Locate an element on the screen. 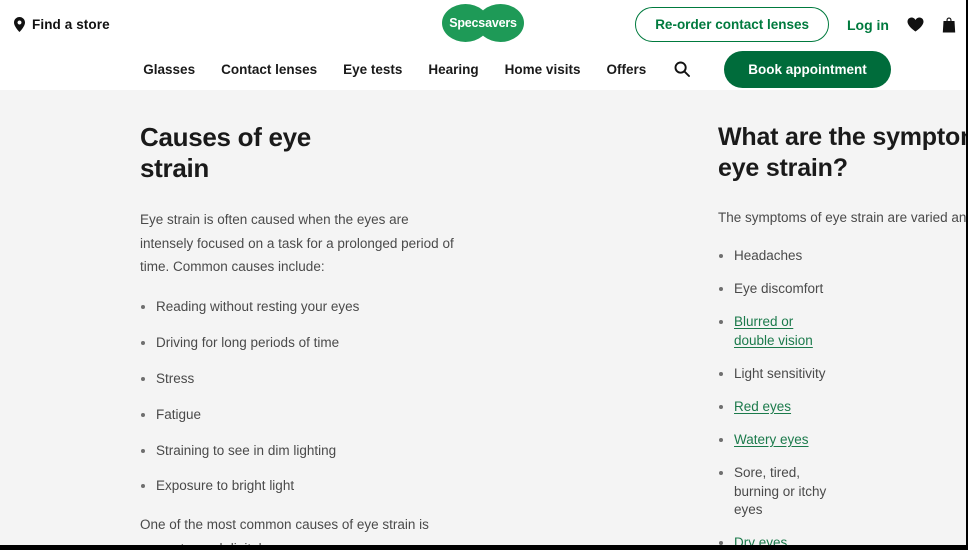 This screenshot has height=550, width=968. find-a-store-link: Find a store is located at coordinates (62, 24).